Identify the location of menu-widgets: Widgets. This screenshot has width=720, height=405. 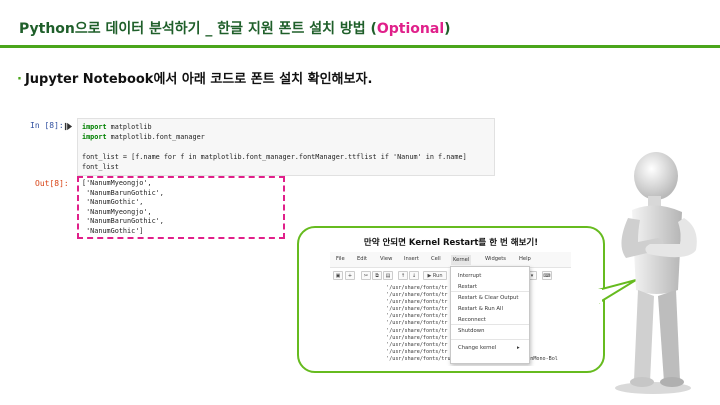
(495, 259).